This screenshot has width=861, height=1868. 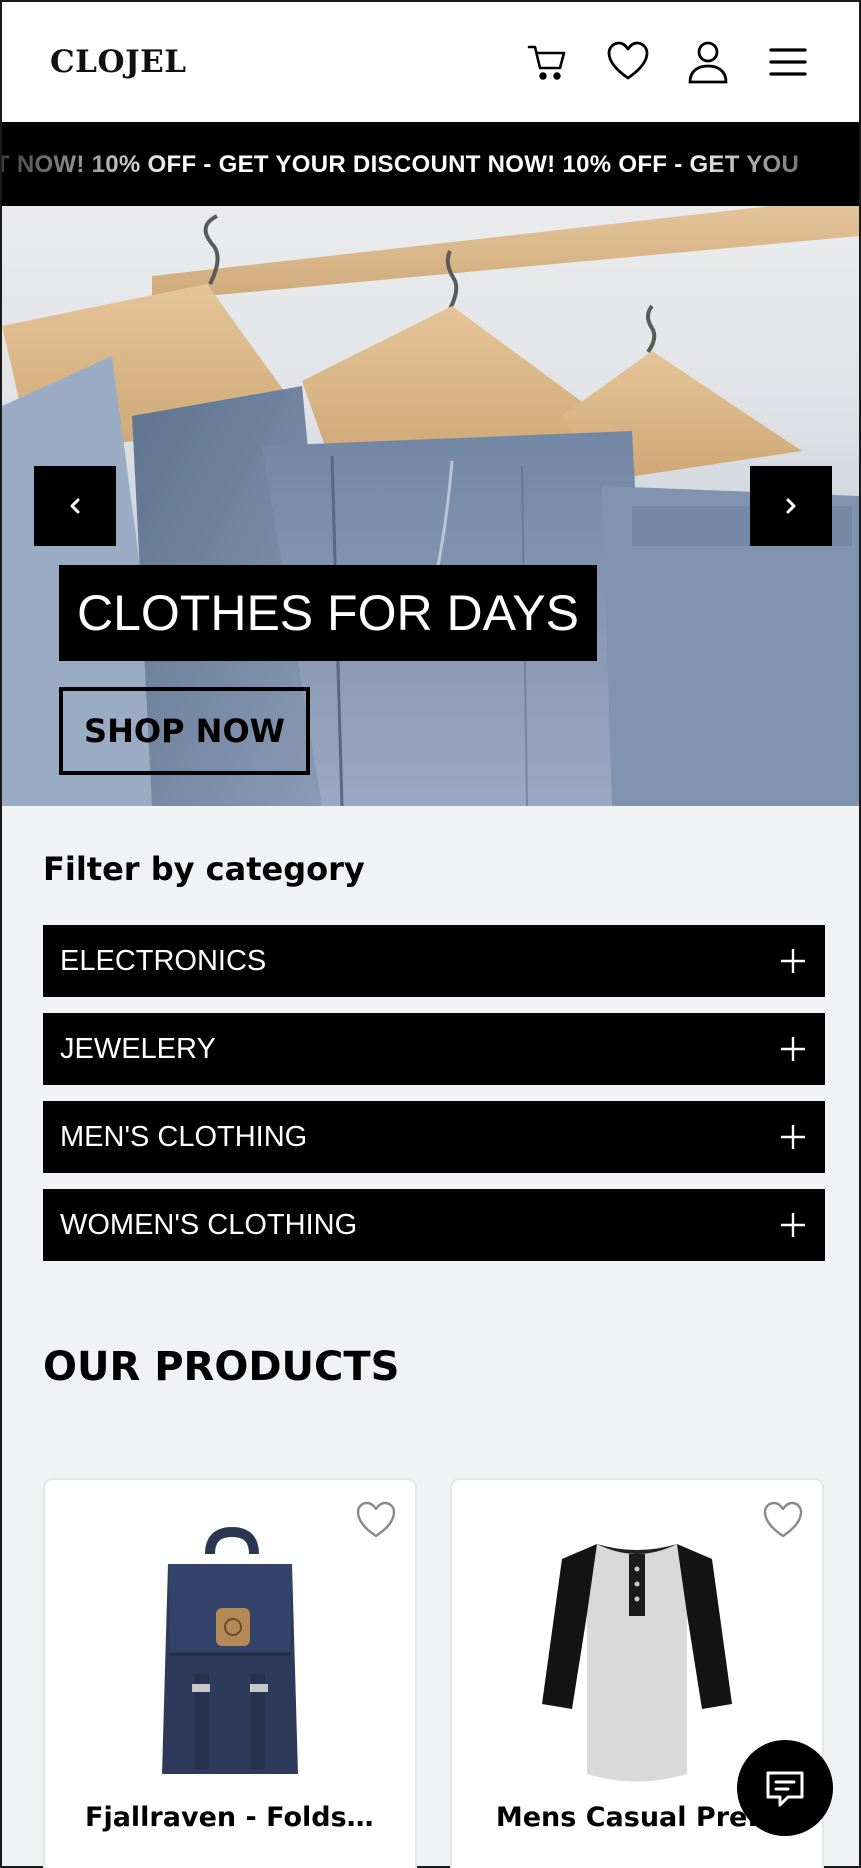 I want to click on category-jewelery: JEWELERY, so click(x=434, y=1049).